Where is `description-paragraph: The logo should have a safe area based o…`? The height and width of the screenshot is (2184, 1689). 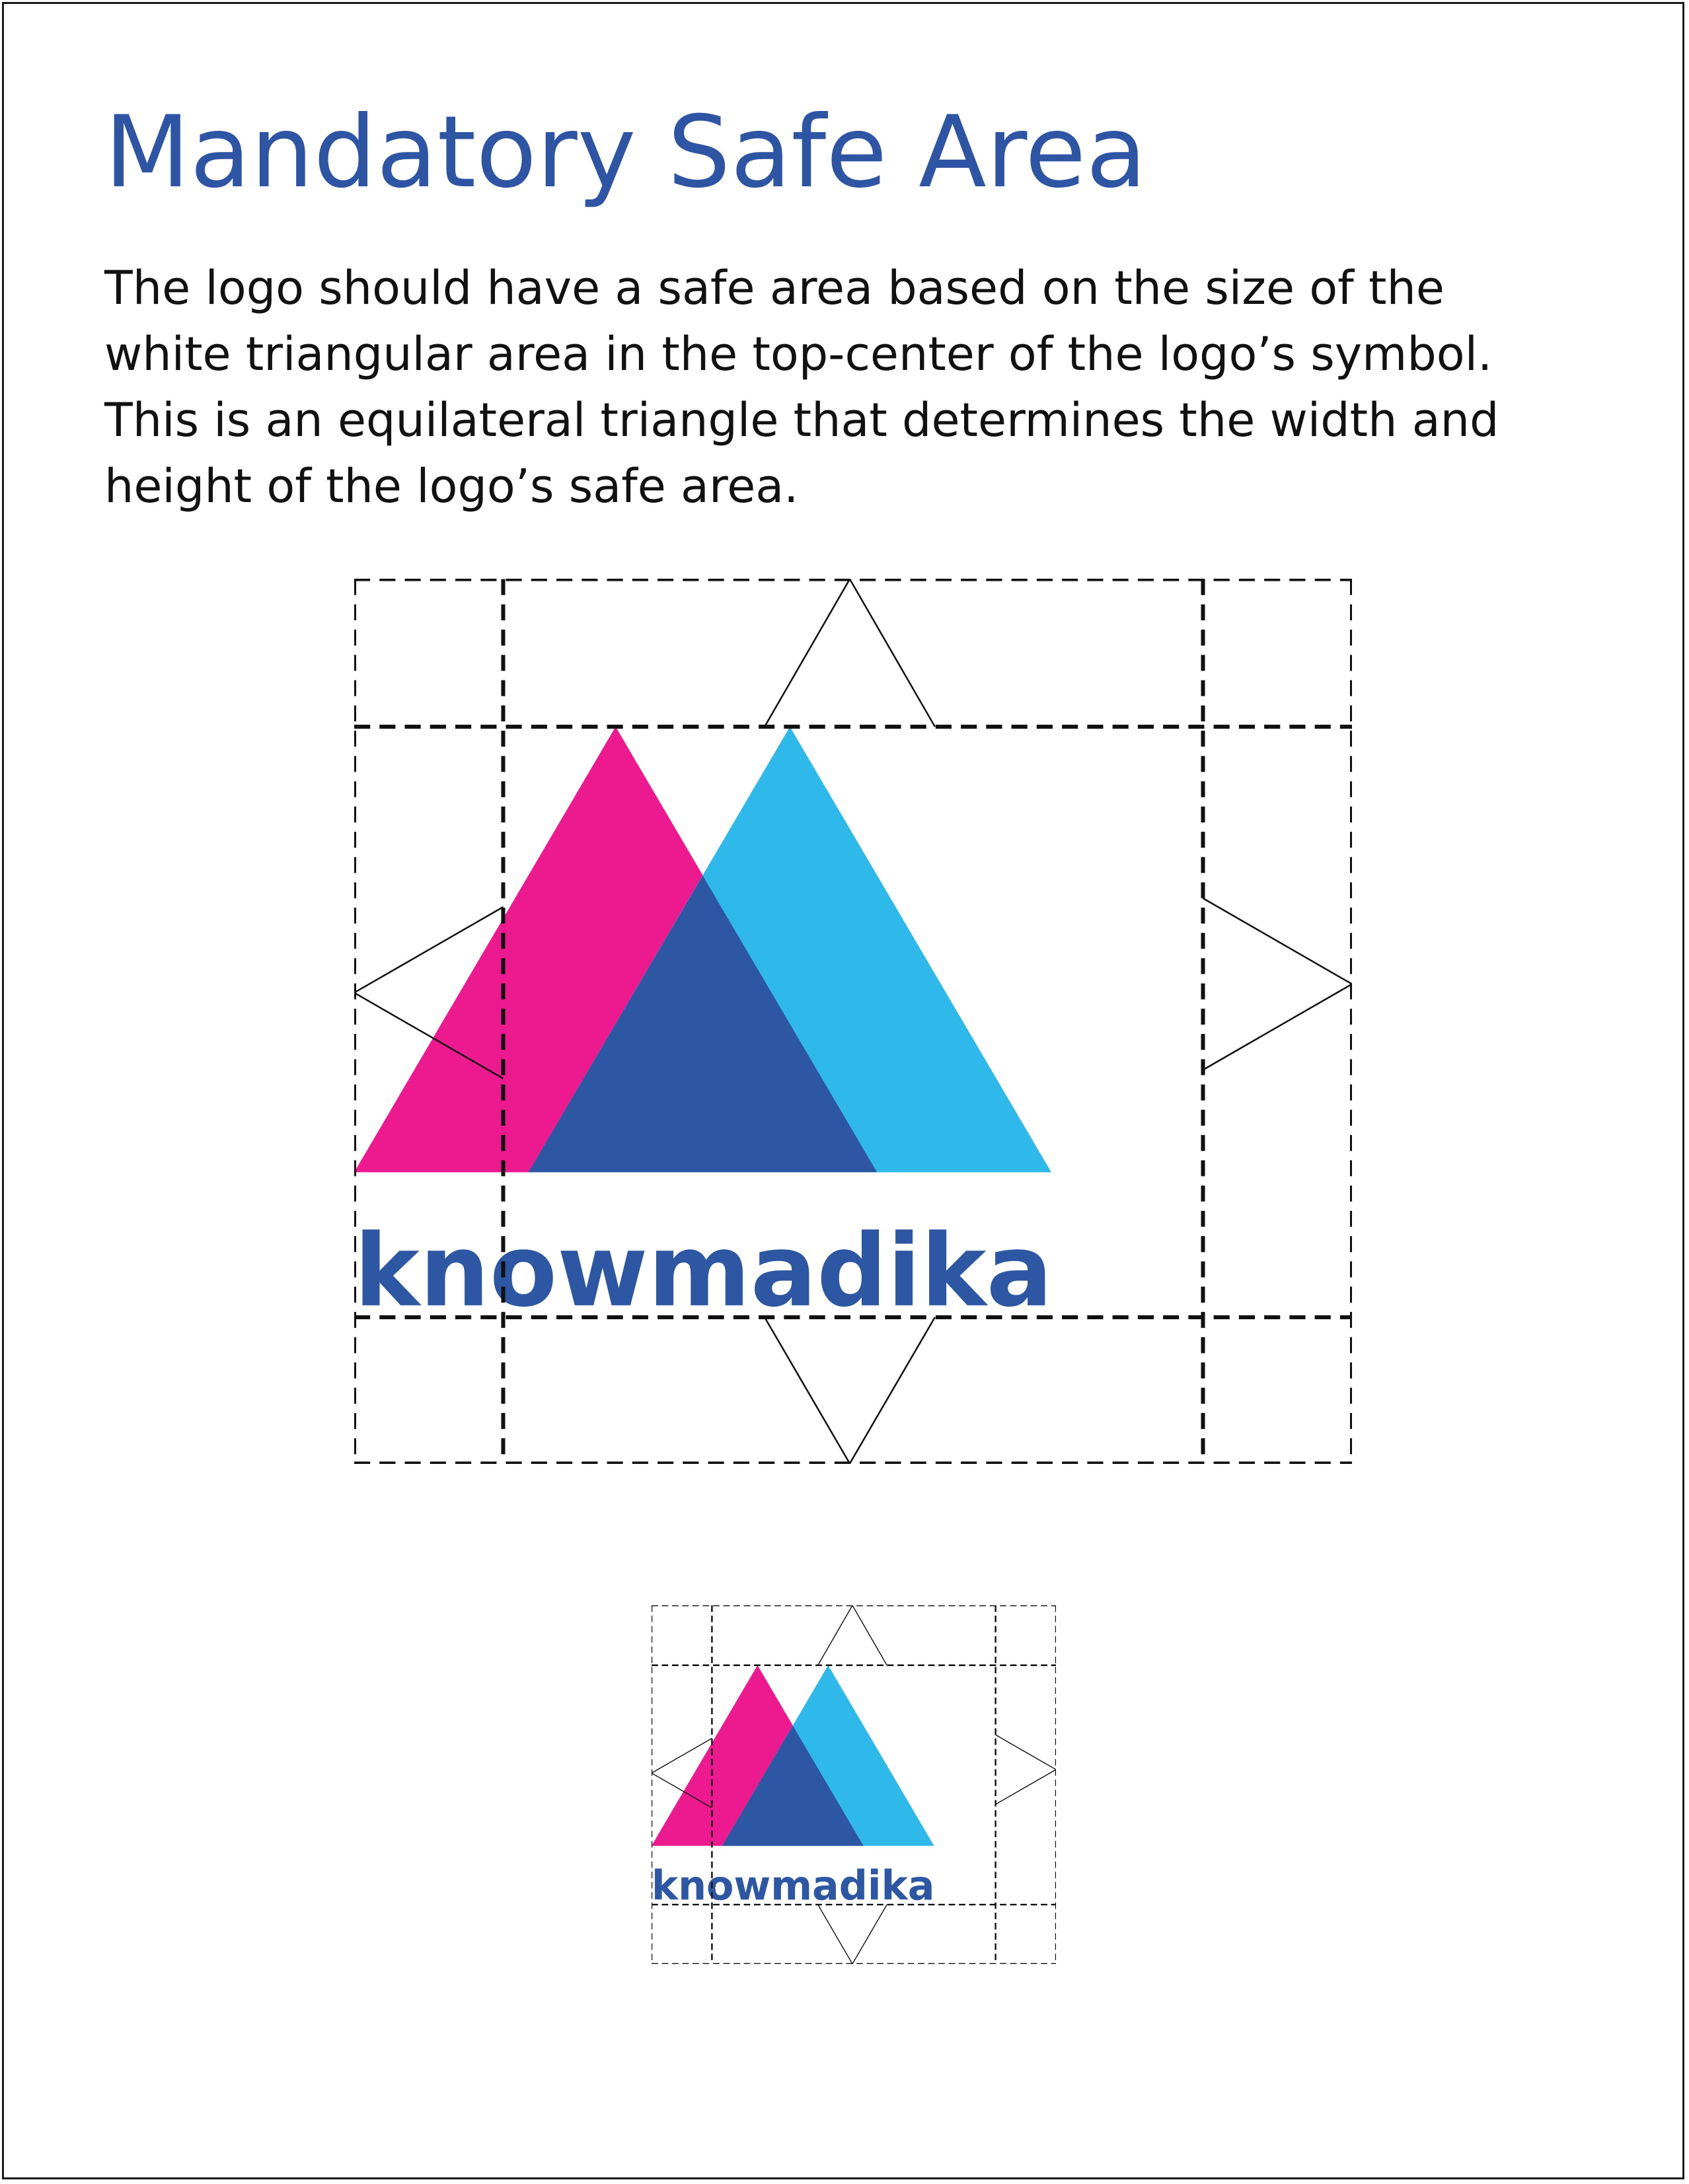 description-paragraph: The logo should have a safe area based o… is located at coordinates (857, 387).